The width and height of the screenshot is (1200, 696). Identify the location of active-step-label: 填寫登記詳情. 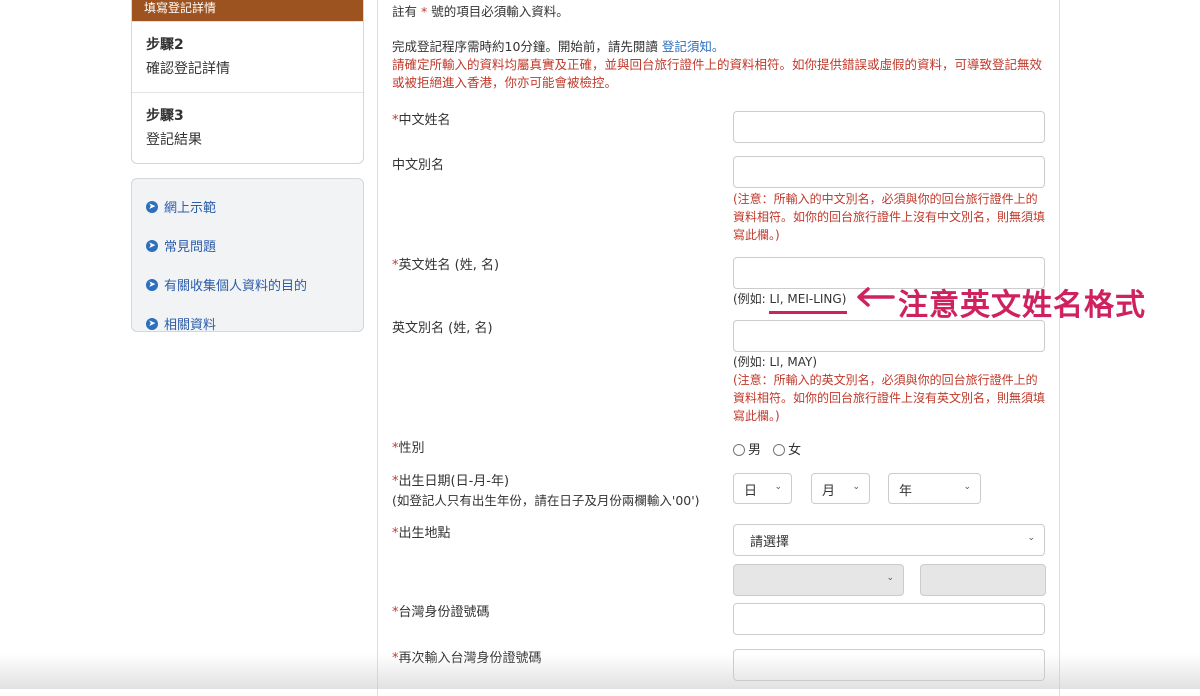
(180, 8).